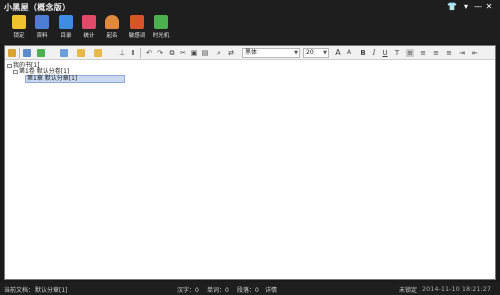 Image resolution: width=500 pixels, height=295 pixels. What do you see at coordinates (349, 53) in the screenshot?
I see `font-shrink-button: A` at bounding box center [349, 53].